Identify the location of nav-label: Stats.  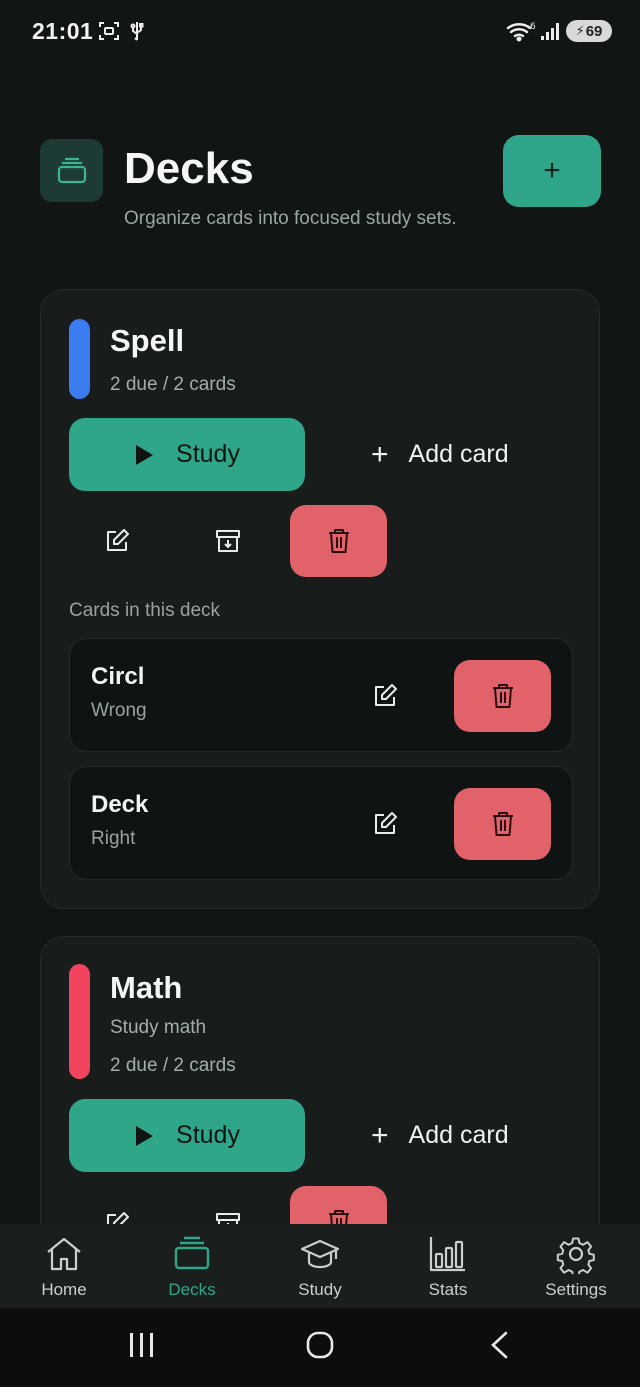
(448, 1289).